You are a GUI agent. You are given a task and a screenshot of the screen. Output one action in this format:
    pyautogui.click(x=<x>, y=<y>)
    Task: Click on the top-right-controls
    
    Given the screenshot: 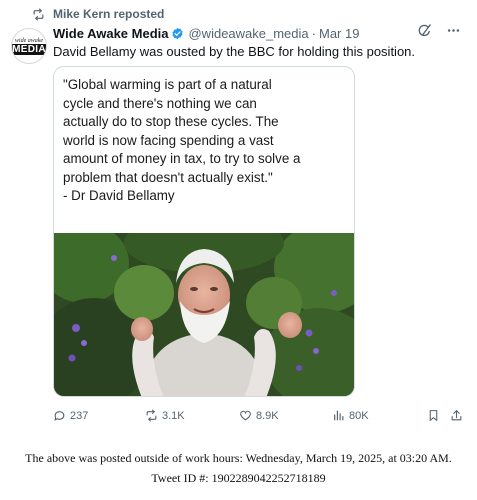 What is the action you would take?
    pyautogui.click(x=439, y=30)
    